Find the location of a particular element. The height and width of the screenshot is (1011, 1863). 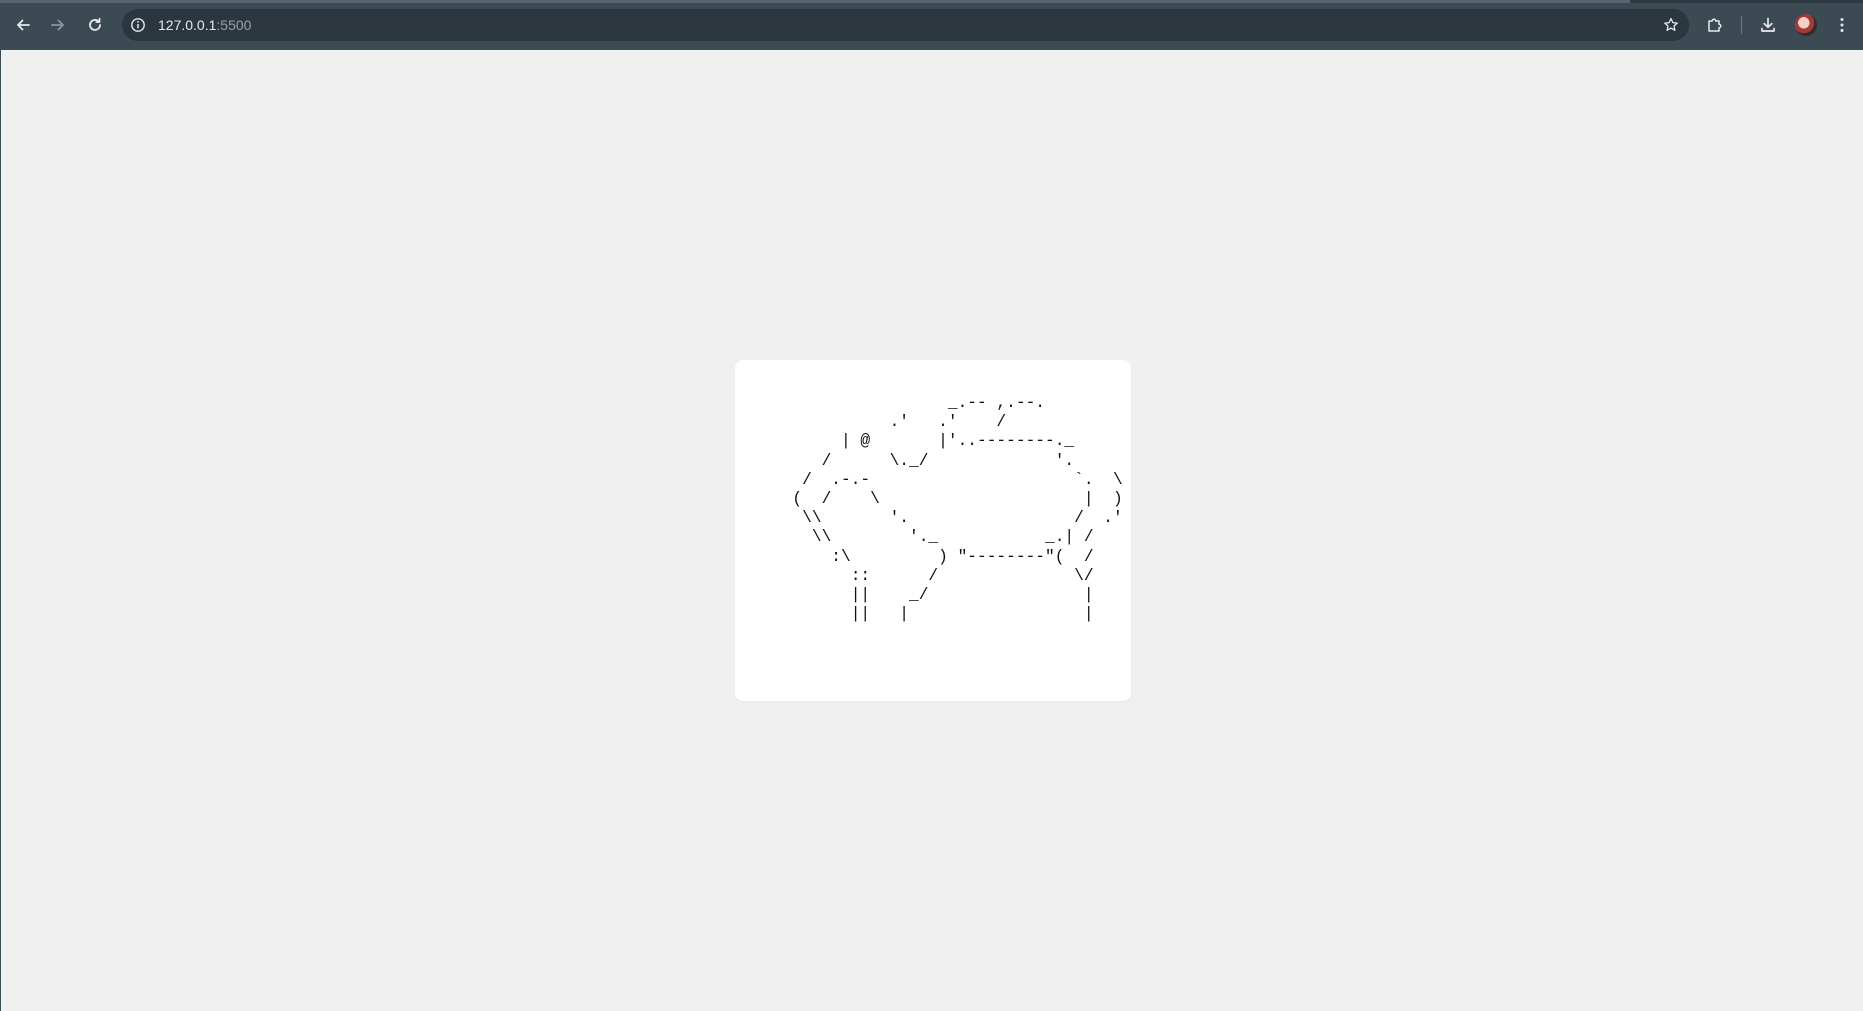

kebab-menu-icon is located at coordinates (1842, 25).